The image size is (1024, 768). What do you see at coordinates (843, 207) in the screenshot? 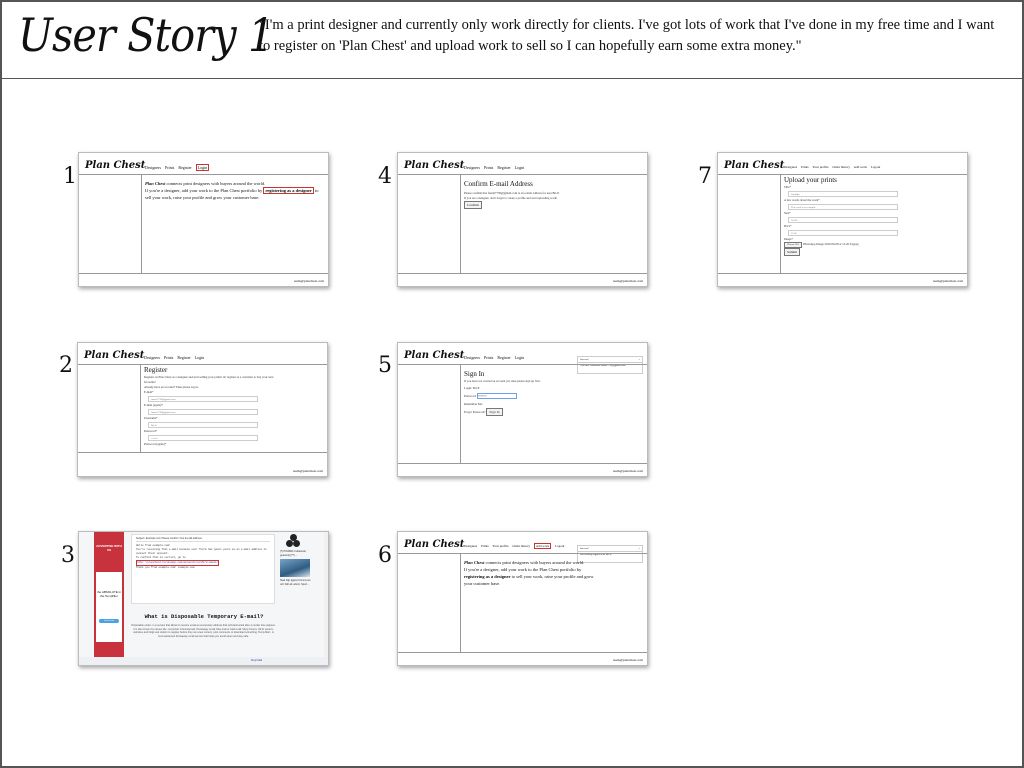
I see `description-input: This work is an example` at bounding box center [843, 207].